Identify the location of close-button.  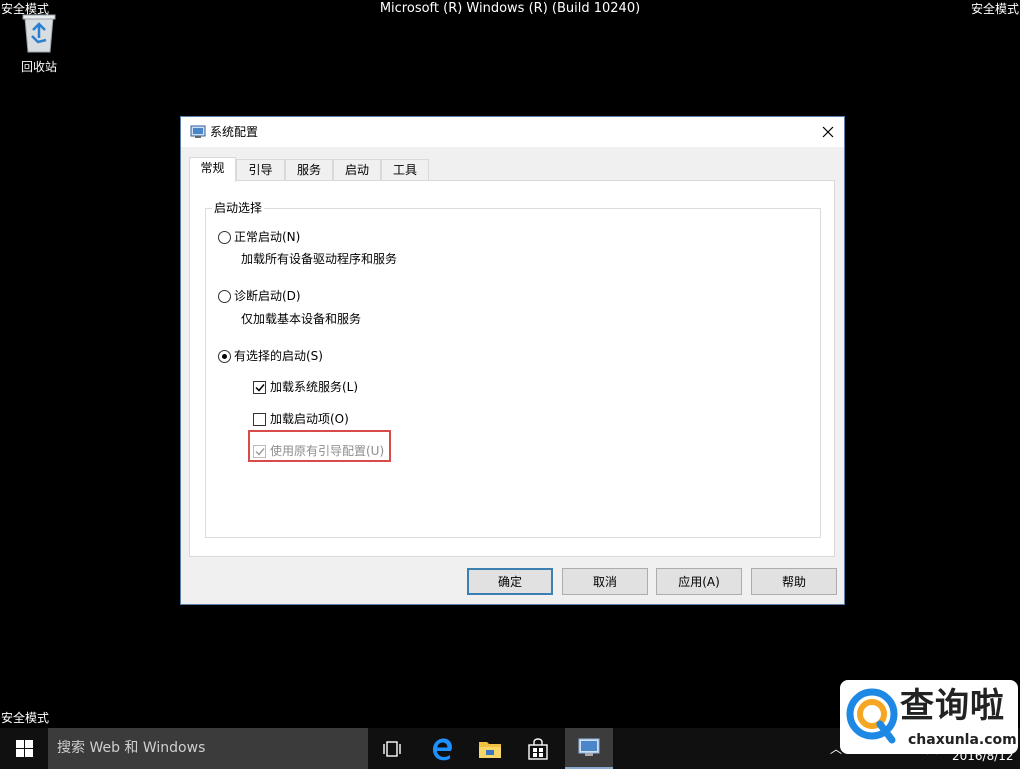
(828, 132).